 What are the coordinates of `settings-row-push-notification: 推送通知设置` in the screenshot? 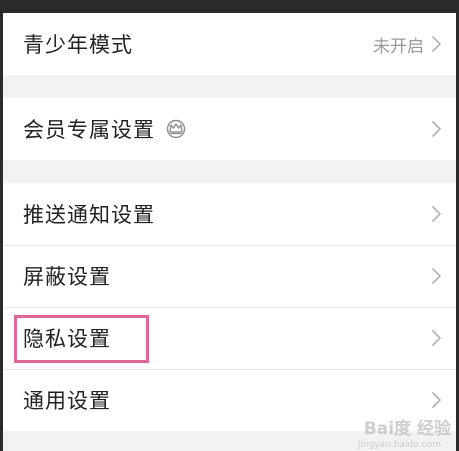 It's located at (229, 214).